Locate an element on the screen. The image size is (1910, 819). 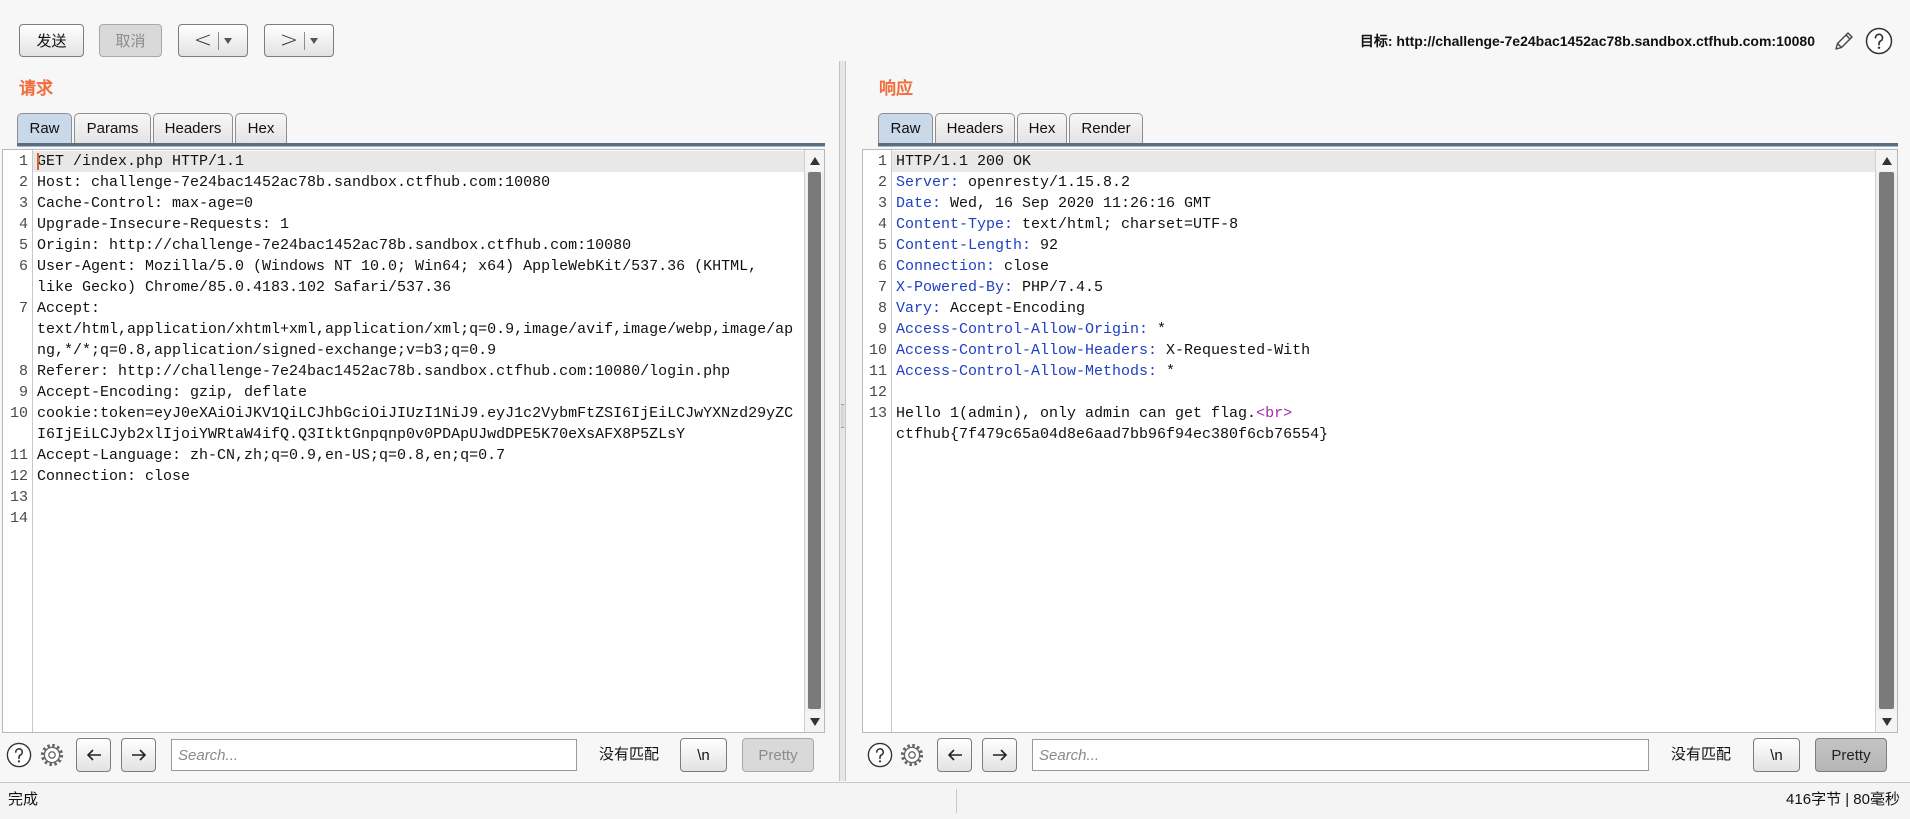
editor-line: 4 Upgrade-Insecure-Requests: 1 is located at coordinates (403, 224).